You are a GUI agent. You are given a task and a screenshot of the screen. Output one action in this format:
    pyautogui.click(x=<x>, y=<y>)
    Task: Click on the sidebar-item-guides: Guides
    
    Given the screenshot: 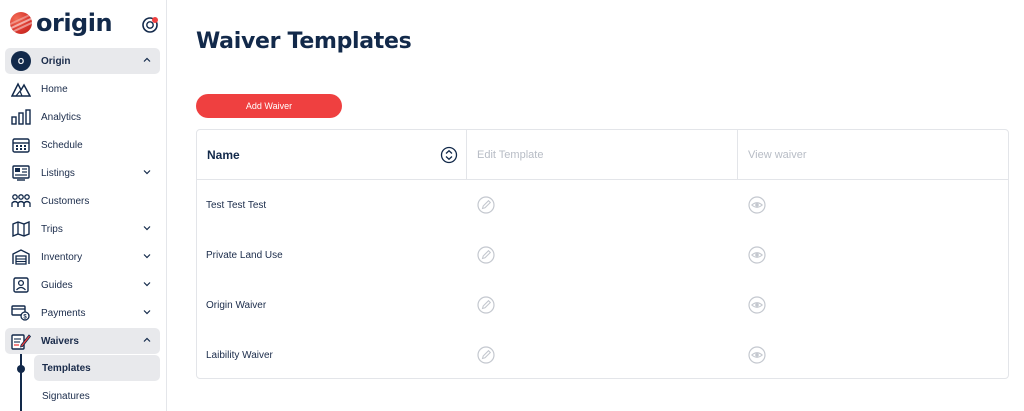 What is the action you would take?
    pyautogui.click(x=82, y=285)
    